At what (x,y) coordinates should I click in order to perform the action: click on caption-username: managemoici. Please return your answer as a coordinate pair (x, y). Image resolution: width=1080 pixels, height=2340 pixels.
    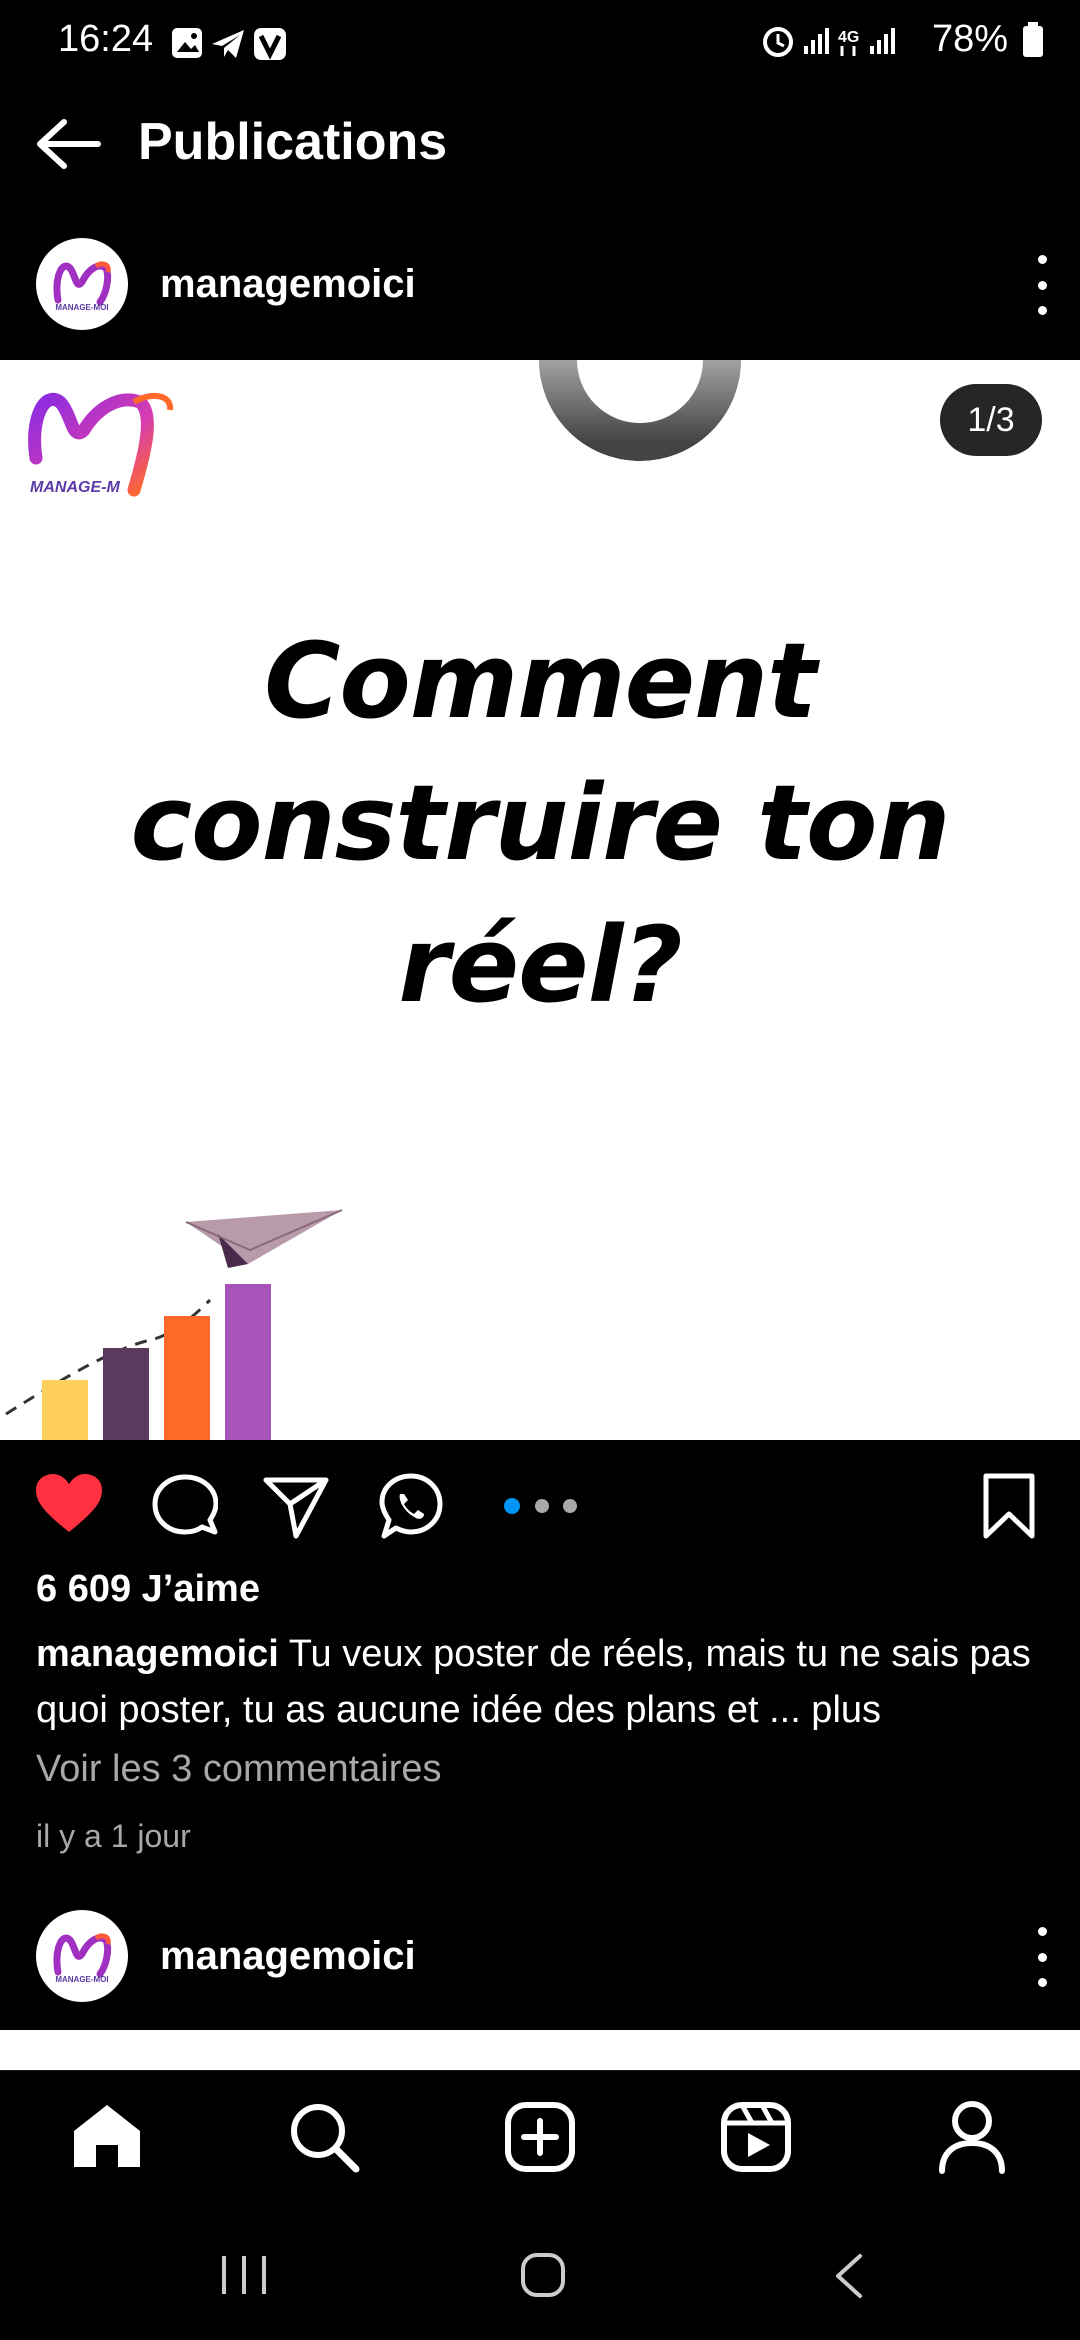
    Looking at the image, I should click on (157, 1654).